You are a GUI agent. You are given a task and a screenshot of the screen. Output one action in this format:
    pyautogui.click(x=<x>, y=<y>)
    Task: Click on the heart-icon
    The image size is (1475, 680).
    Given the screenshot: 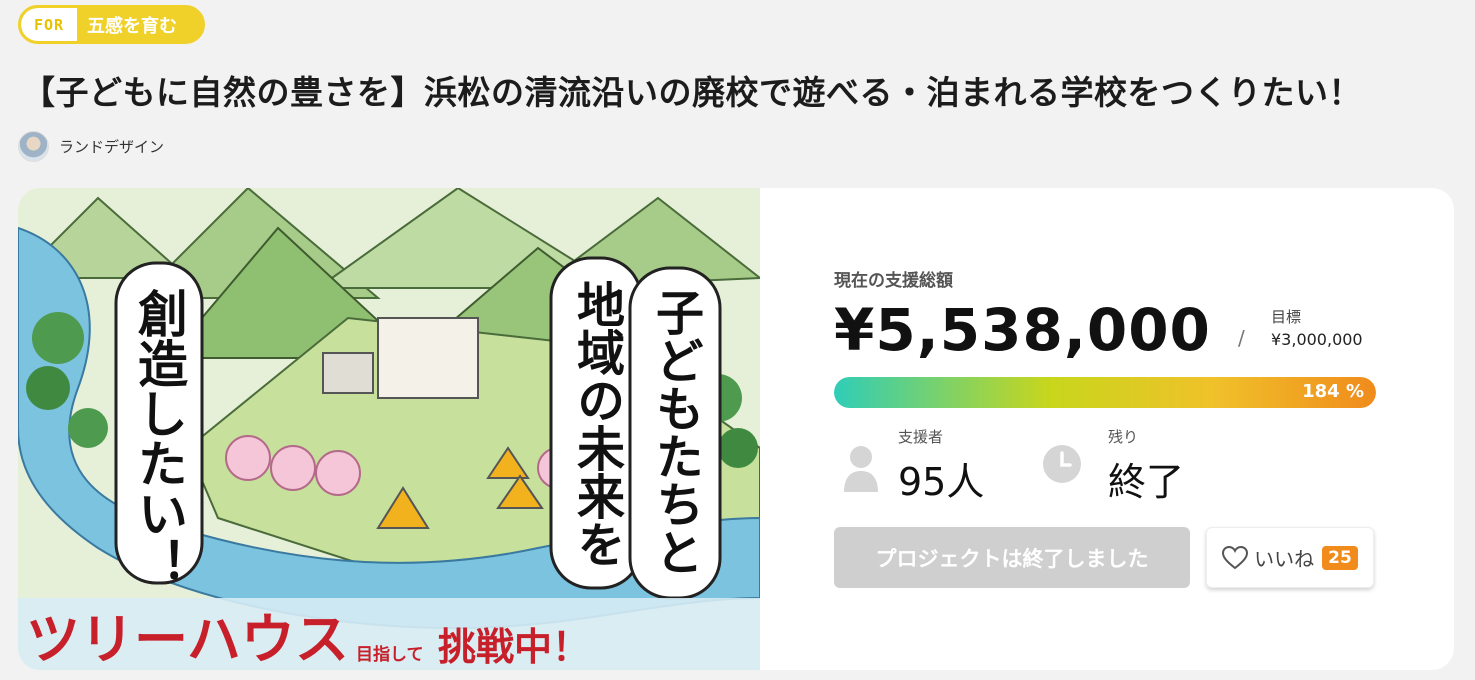 What is the action you would take?
    pyautogui.click(x=1235, y=557)
    